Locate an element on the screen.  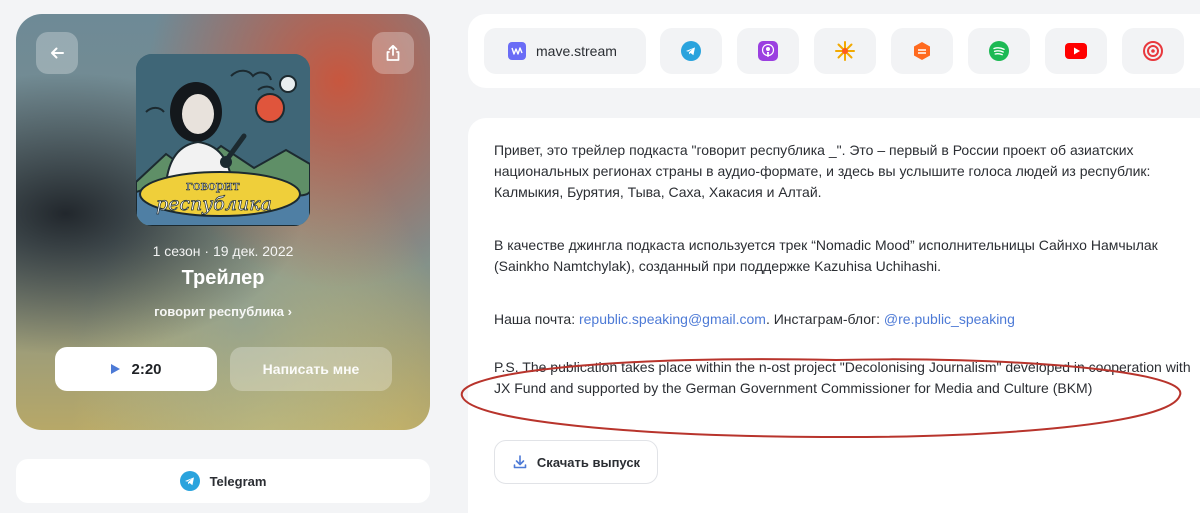
castbox-icon is located at coordinates (1153, 51).